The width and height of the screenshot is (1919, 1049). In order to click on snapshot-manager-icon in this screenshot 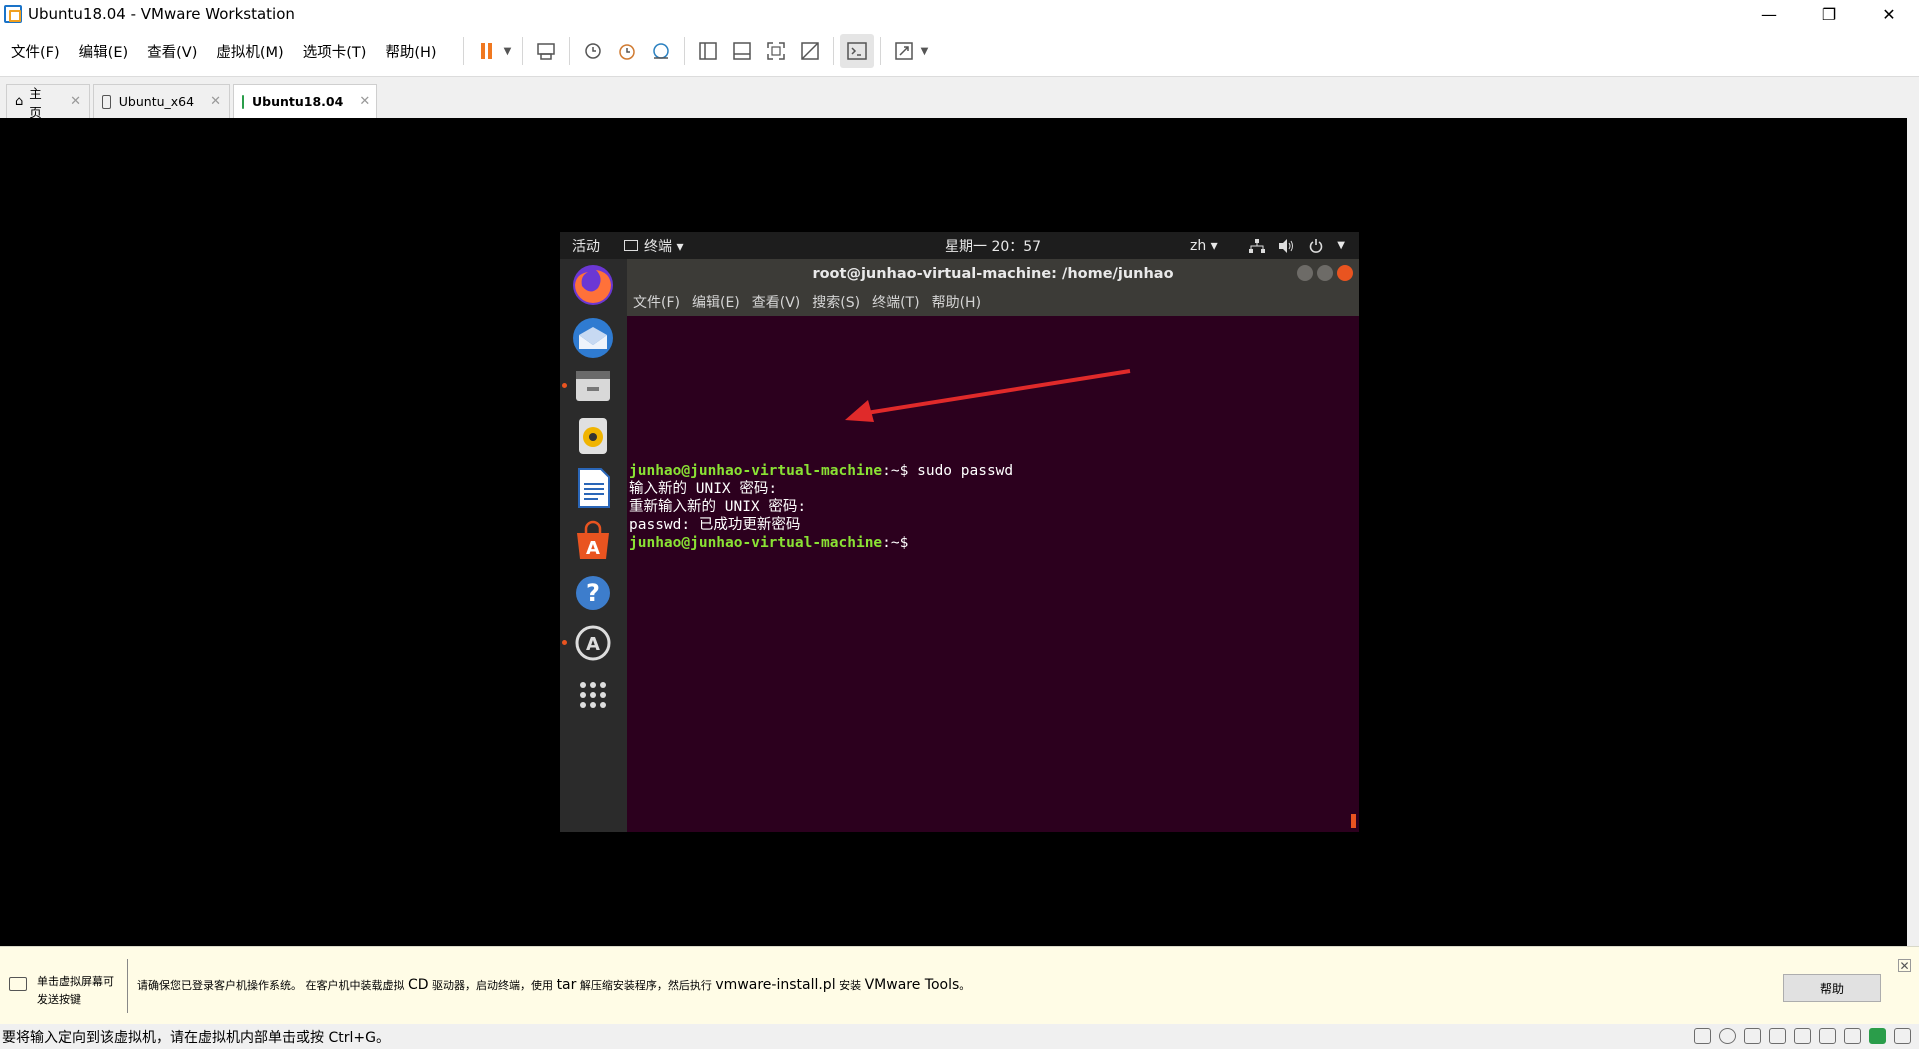, I will do `click(660, 51)`.